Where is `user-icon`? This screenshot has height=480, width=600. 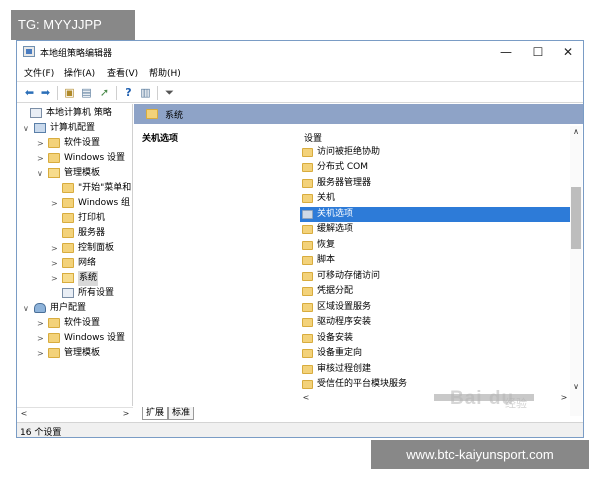
user-icon is located at coordinates (40, 308).